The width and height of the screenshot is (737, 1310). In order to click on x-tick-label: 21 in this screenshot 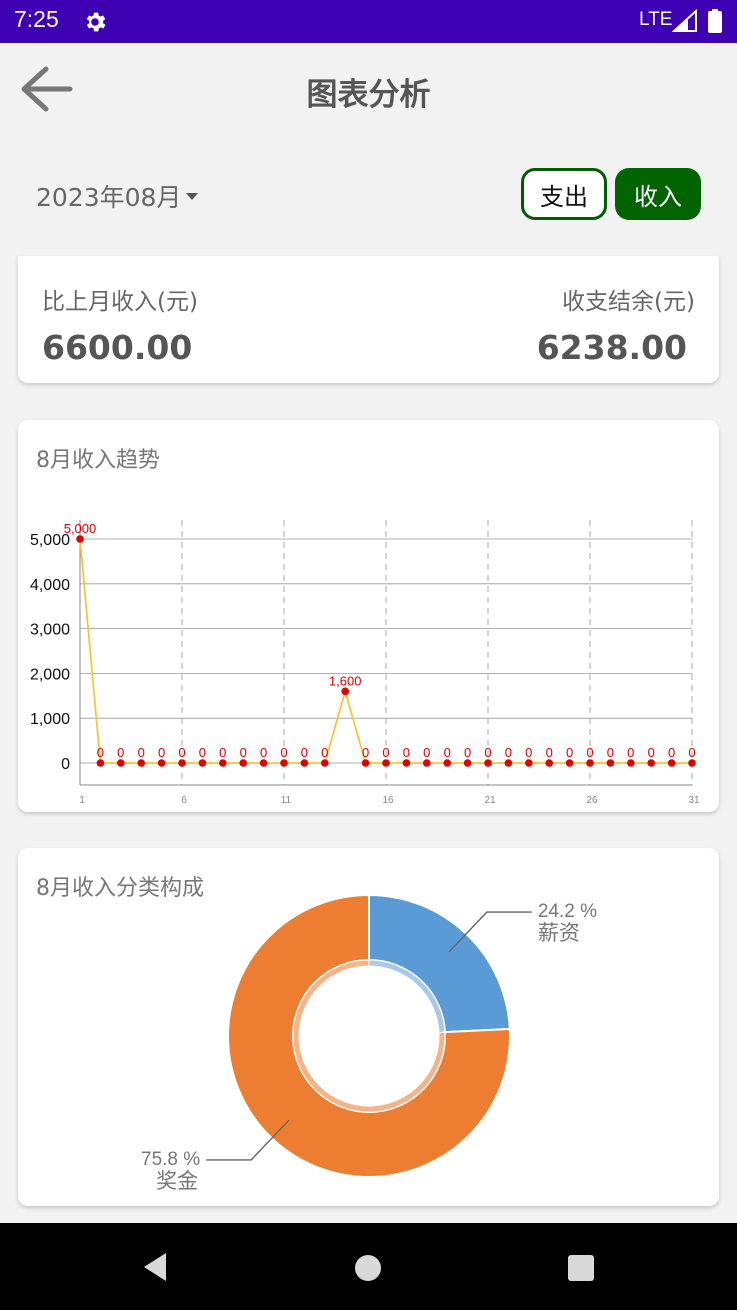, I will do `click(490, 800)`.